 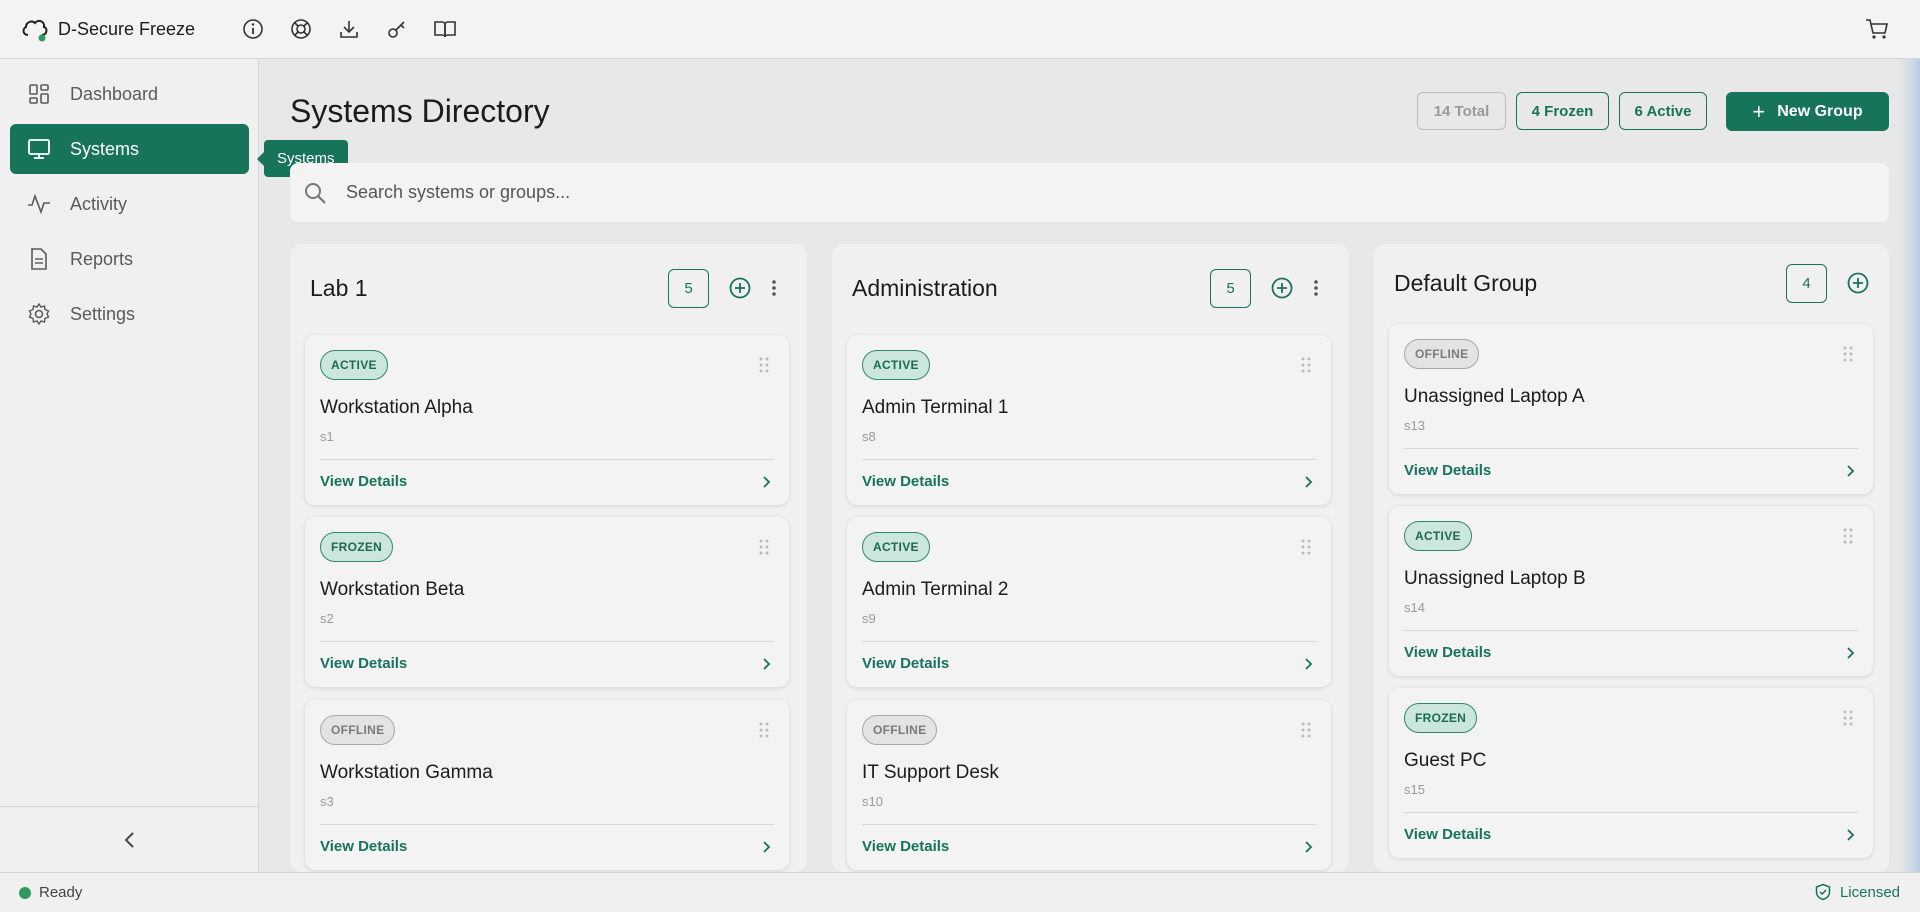 What do you see at coordinates (25, 892) in the screenshot?
I see `ready-indicator-icon` at bounding box center [25, 892].